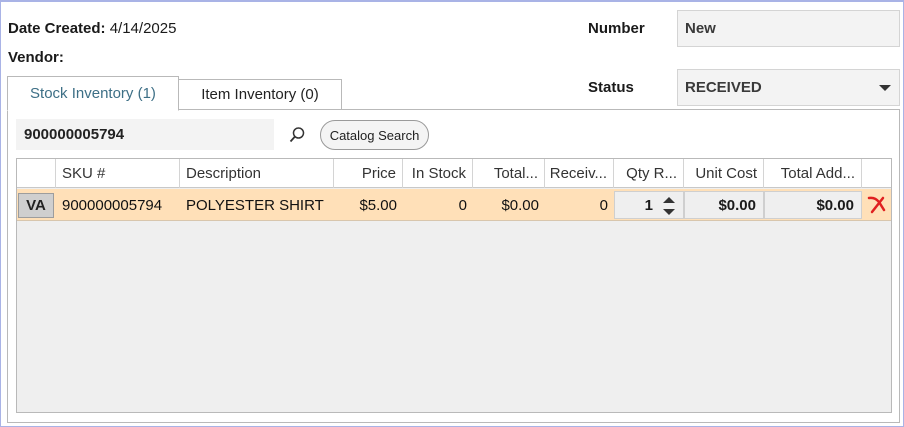 This screenshot has height=427, width=904. Describe the element at coordinates (36, 57) in the screenshot. I see `vendor-label: Vendor:` at that location.